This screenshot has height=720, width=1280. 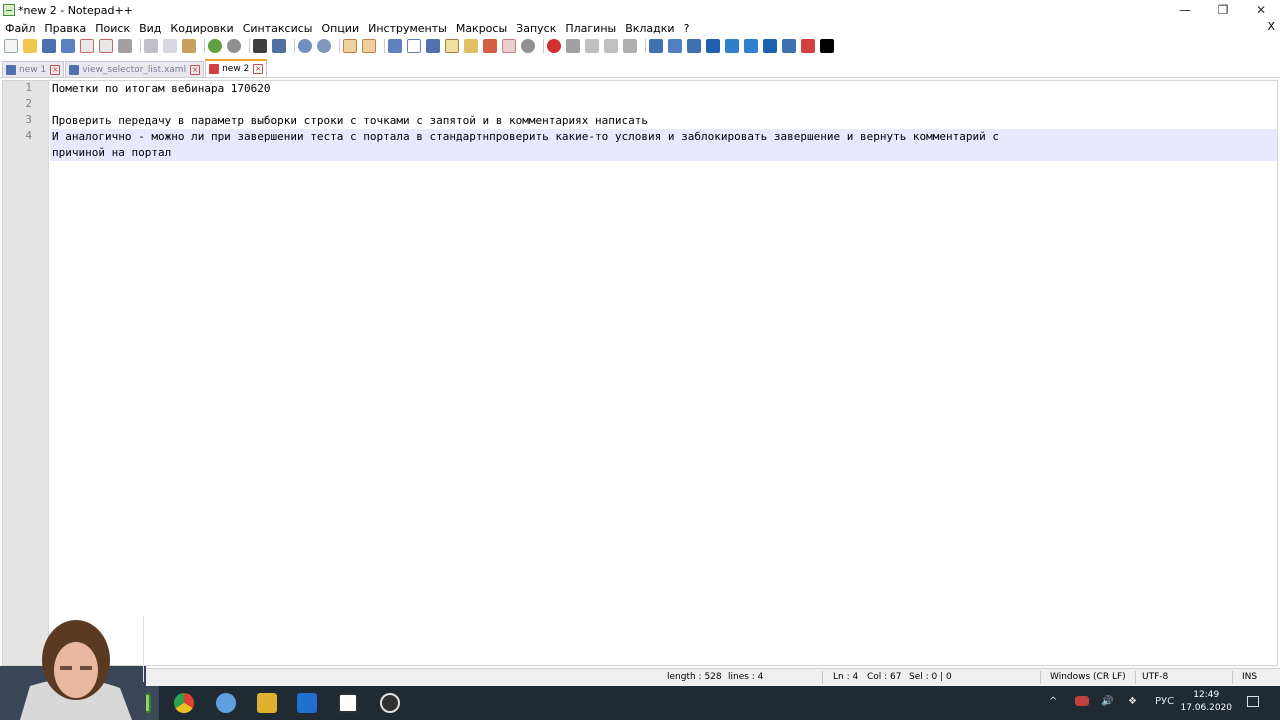 What do you see at coordinates (184, 703) in the screenshot?
I see `chrome-taskbar-icon` at bounding box center [184, 703].